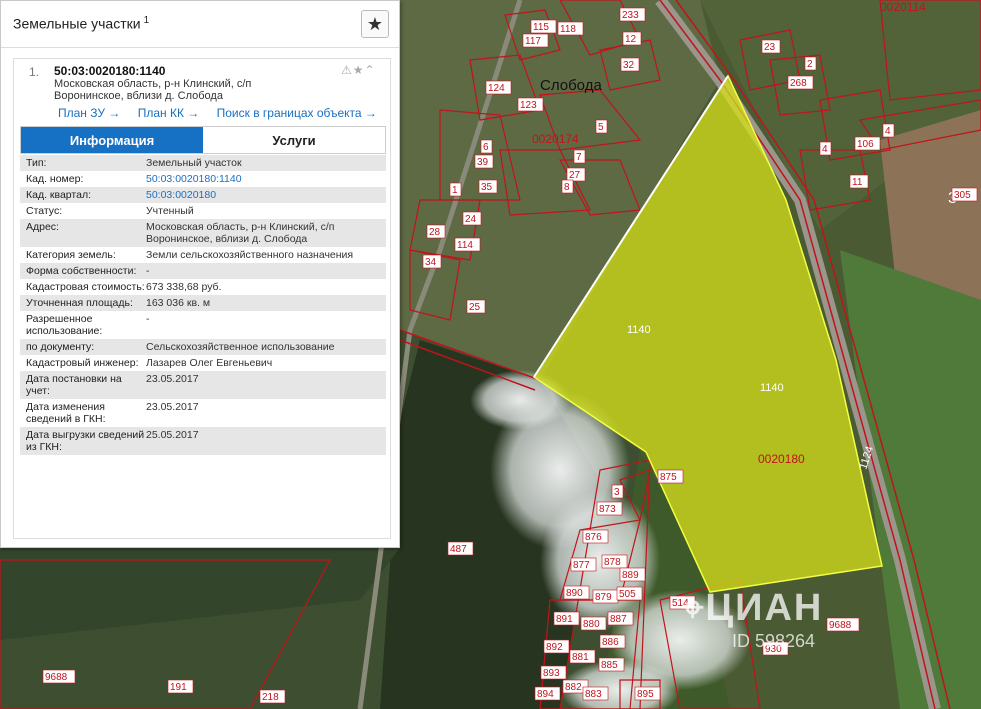 The width and height of the screenshot is (981, 709). I want to click on watermark-id: ID 598264, so click(774, 641).